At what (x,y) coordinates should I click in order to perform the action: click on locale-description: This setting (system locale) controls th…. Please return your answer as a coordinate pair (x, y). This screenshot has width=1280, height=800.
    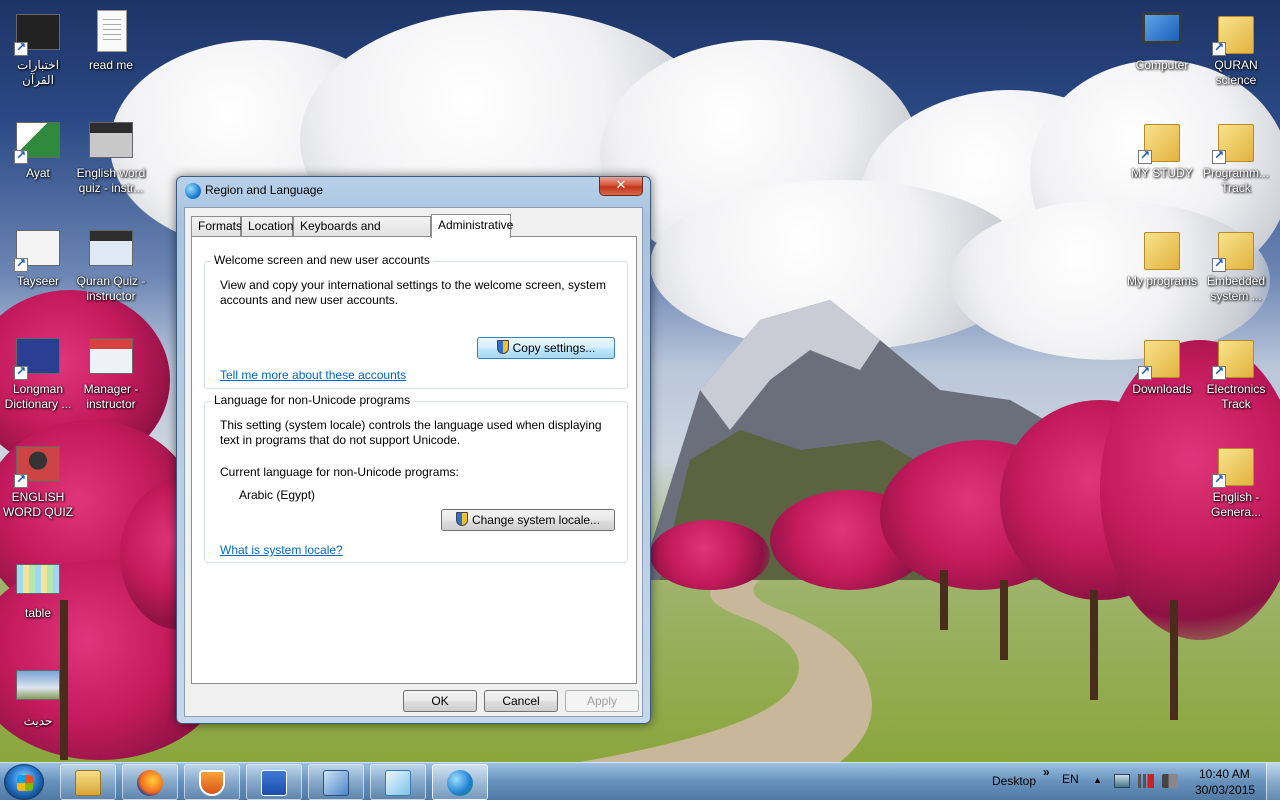
    Looking at the image, I should click on (420, 433).